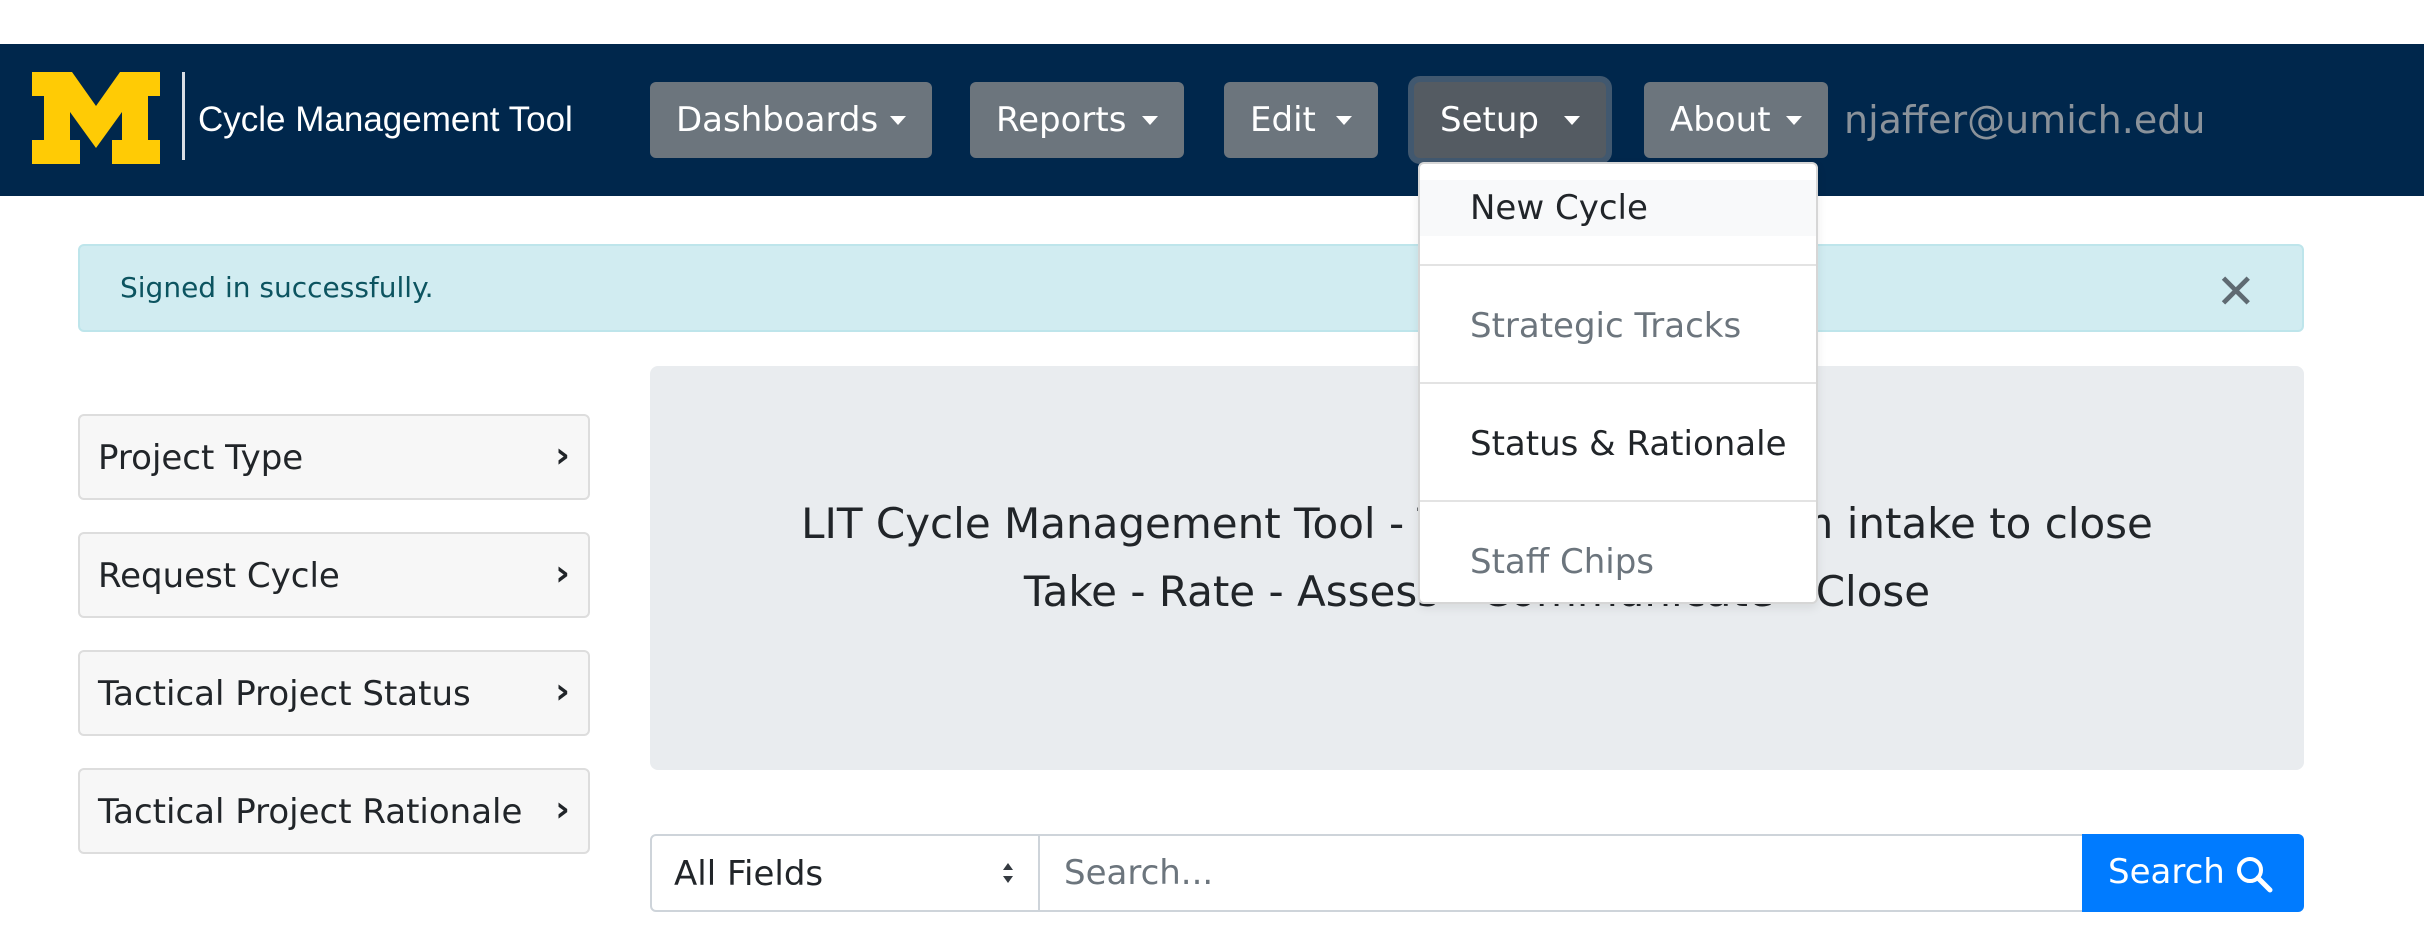 The height and width of the screenshot is (932, 2424). Describe the element at coordinates (219, 576) in the screenshot. I see `sidebar-item-label: Request Cycle` at that location.